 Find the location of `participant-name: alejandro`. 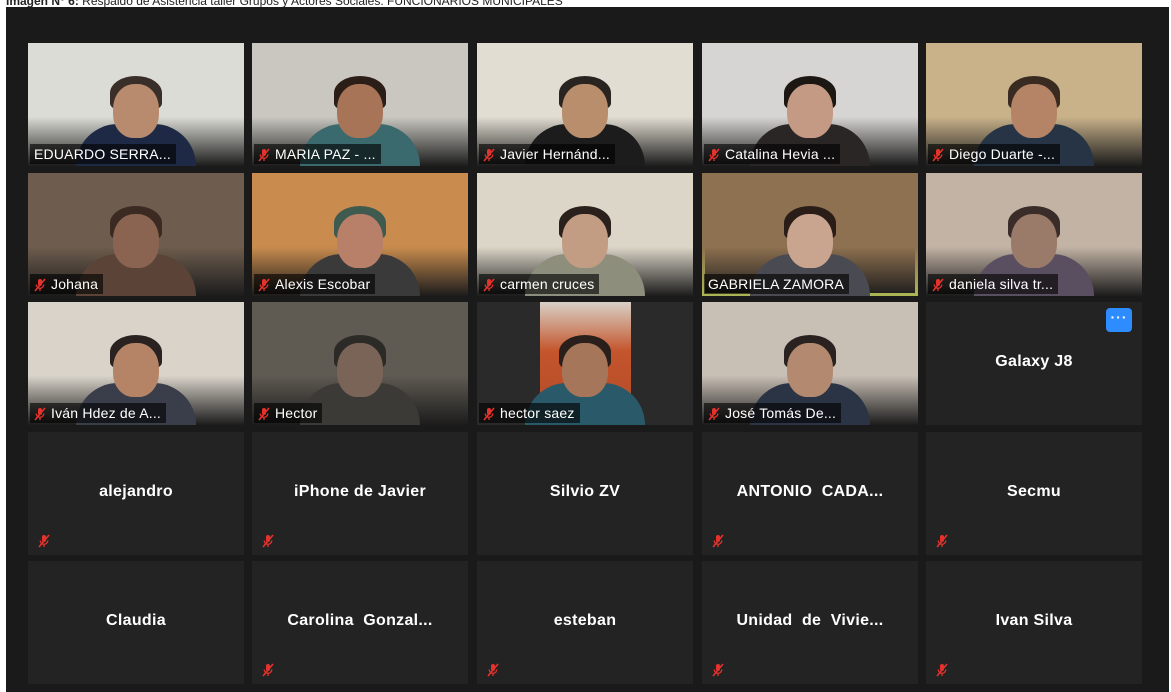

participant-name: alejandro is located at coordinates (136, 491).